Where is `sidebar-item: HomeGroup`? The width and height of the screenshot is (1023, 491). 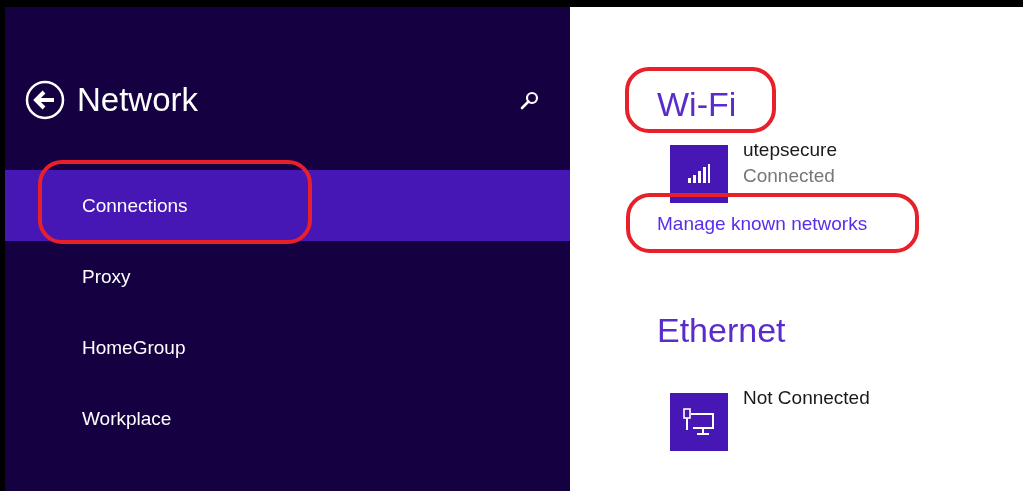 sidebar-item: HomeGroup is located at coordinates (287, 347).